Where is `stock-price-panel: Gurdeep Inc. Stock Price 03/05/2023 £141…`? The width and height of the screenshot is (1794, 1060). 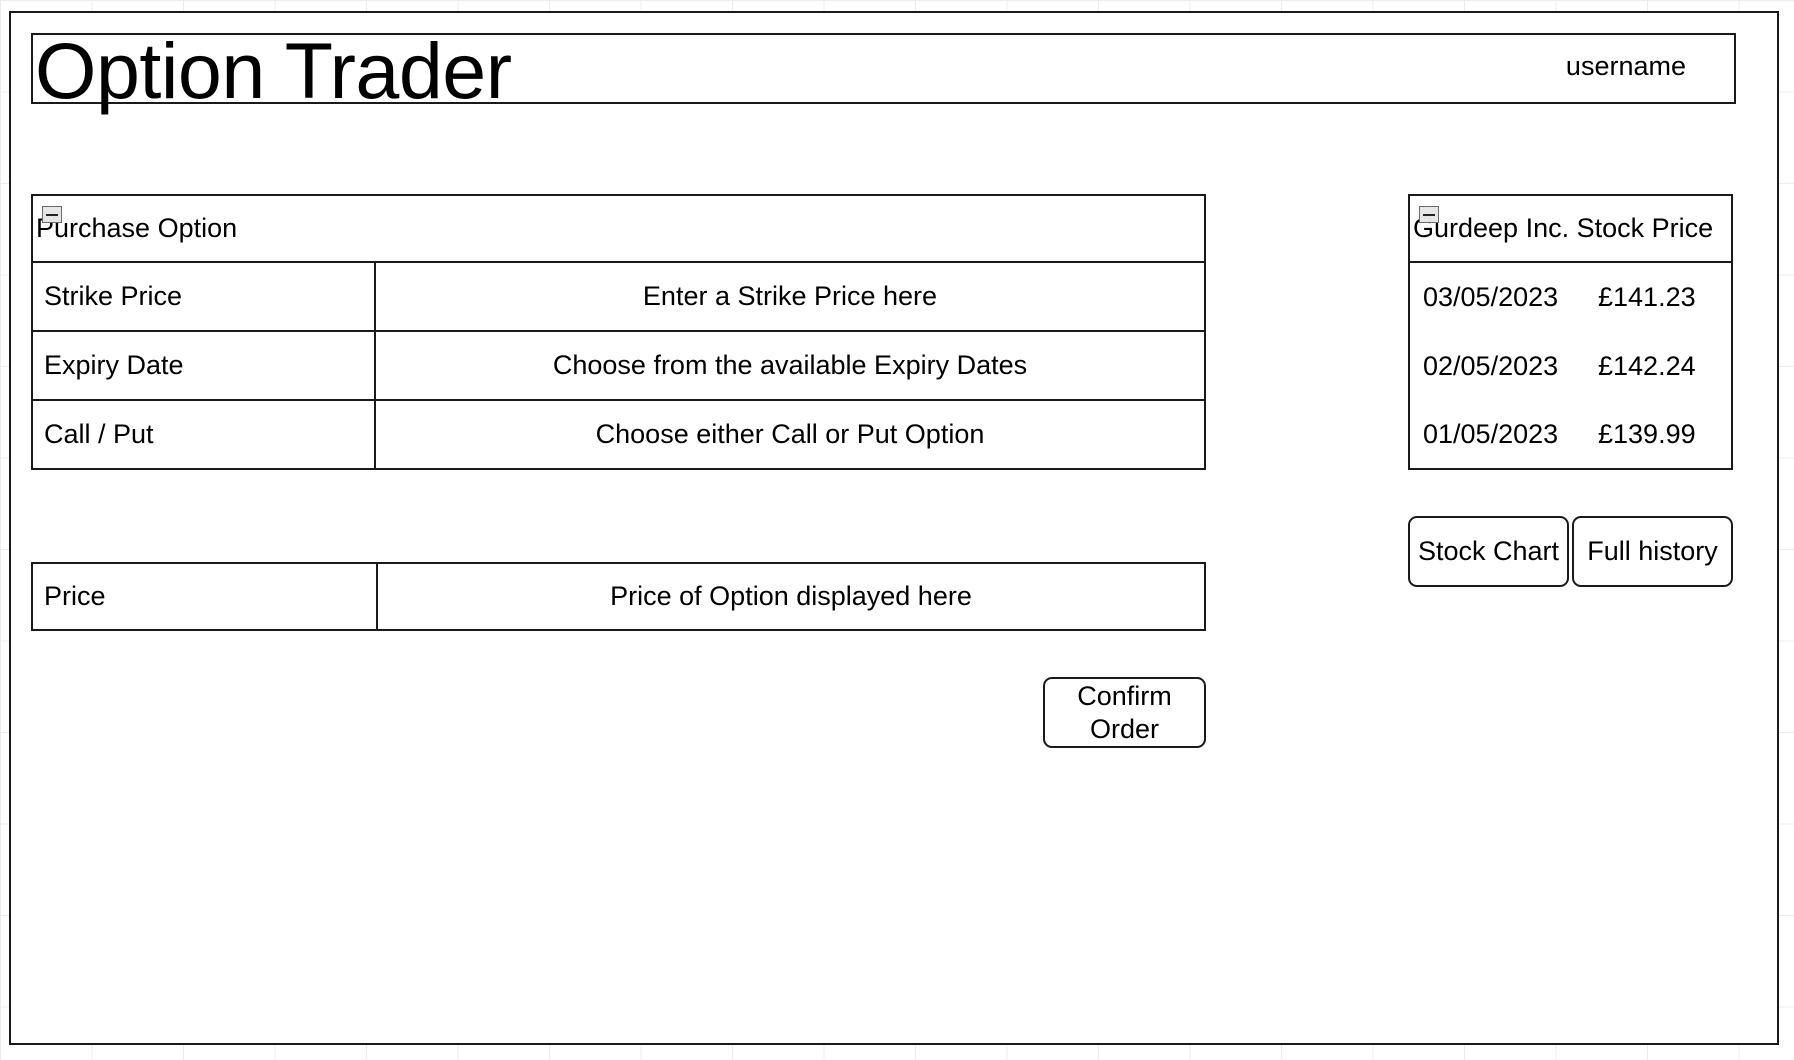
stock-price-panel: Gurdeep Inc. Stock Price 03/05/2023 £141… is located at coordinates (1570, 332).